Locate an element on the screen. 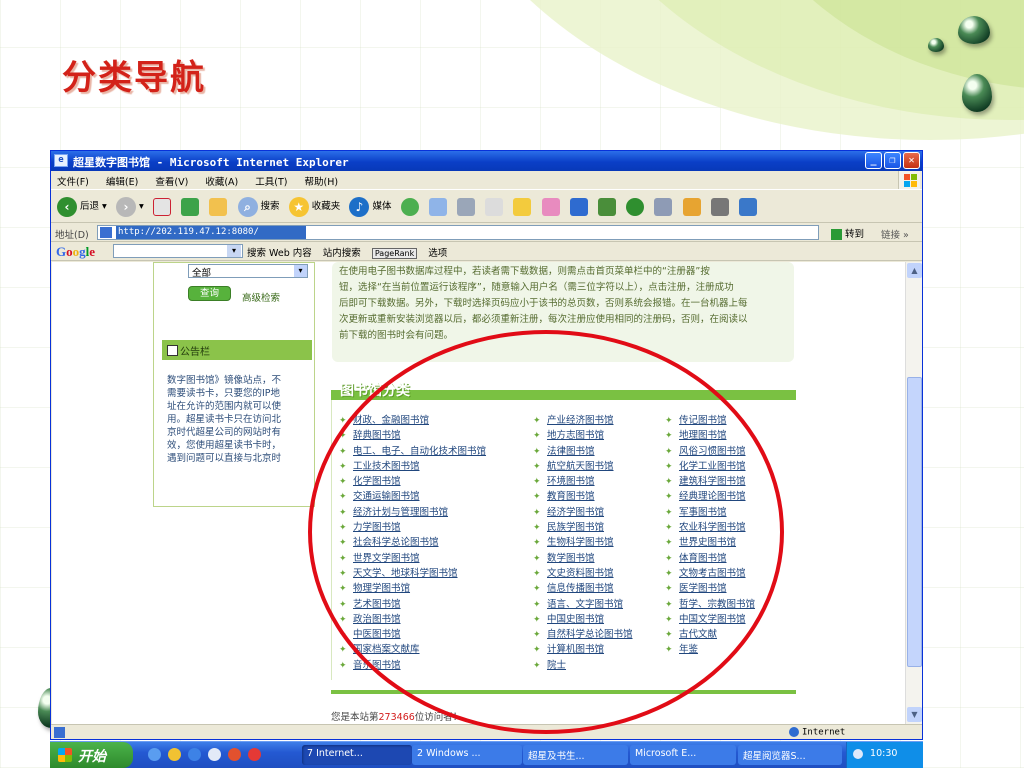  refresh-icon is located at coordinates (190, 207).